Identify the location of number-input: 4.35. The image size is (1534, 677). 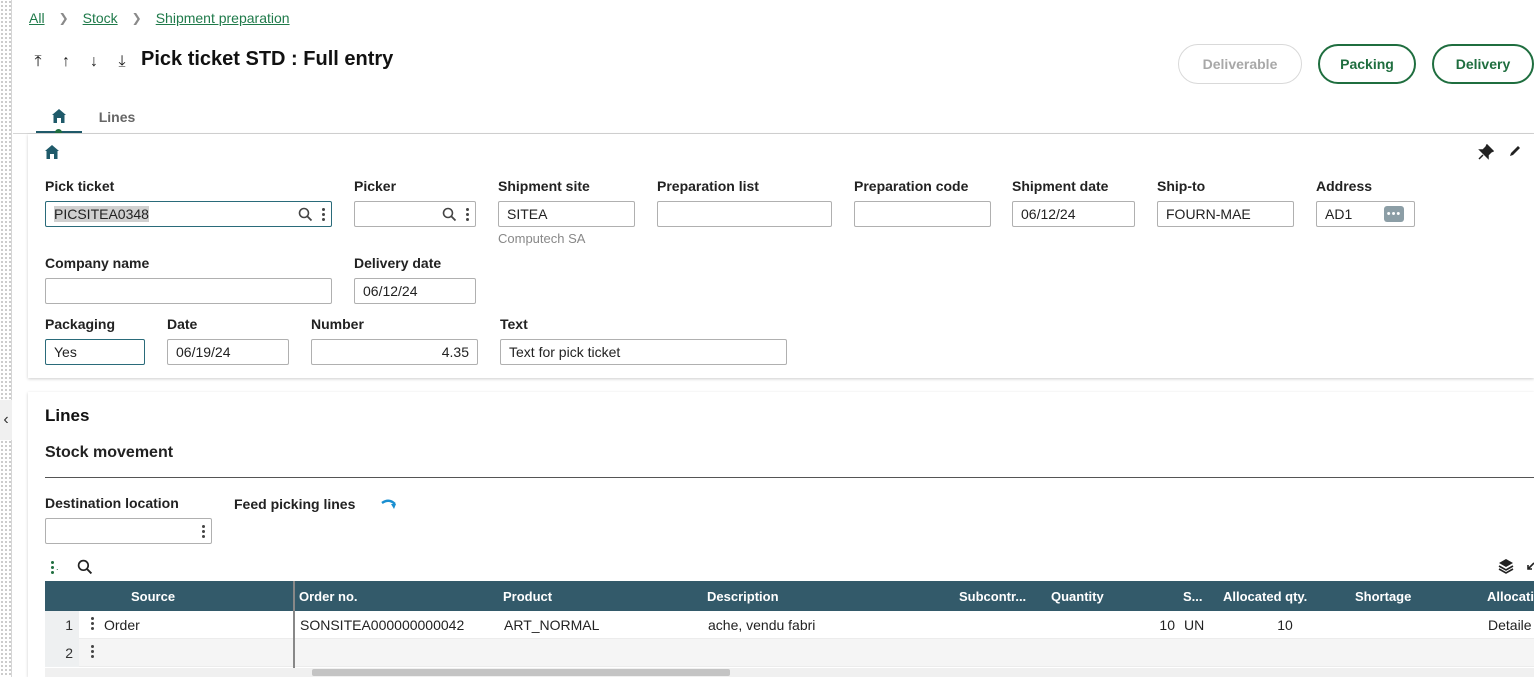
(394, 352).